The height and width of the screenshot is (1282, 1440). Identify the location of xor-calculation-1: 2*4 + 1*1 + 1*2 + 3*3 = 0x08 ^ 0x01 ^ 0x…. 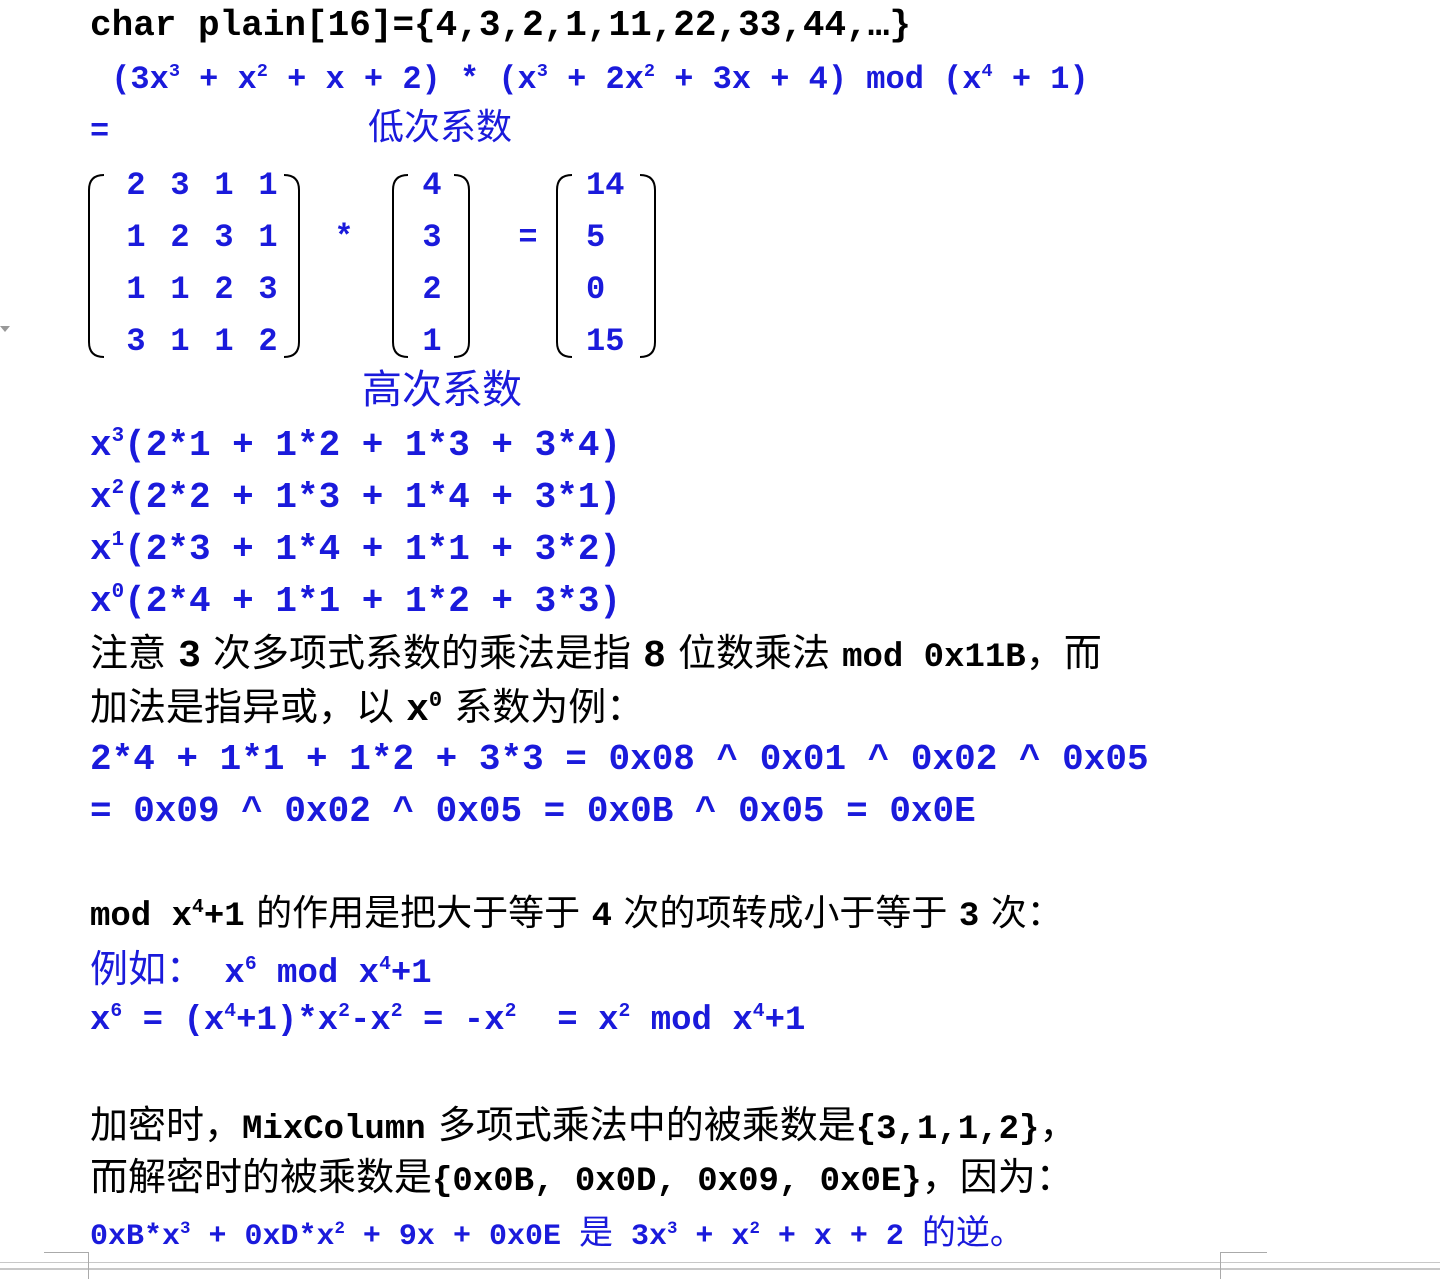
(619, 759).